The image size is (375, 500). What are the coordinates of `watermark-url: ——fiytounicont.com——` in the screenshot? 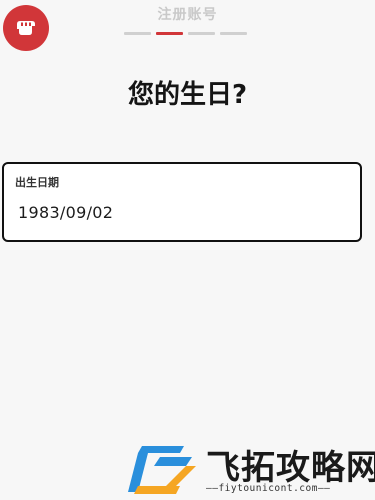 It's located at (268, 488).